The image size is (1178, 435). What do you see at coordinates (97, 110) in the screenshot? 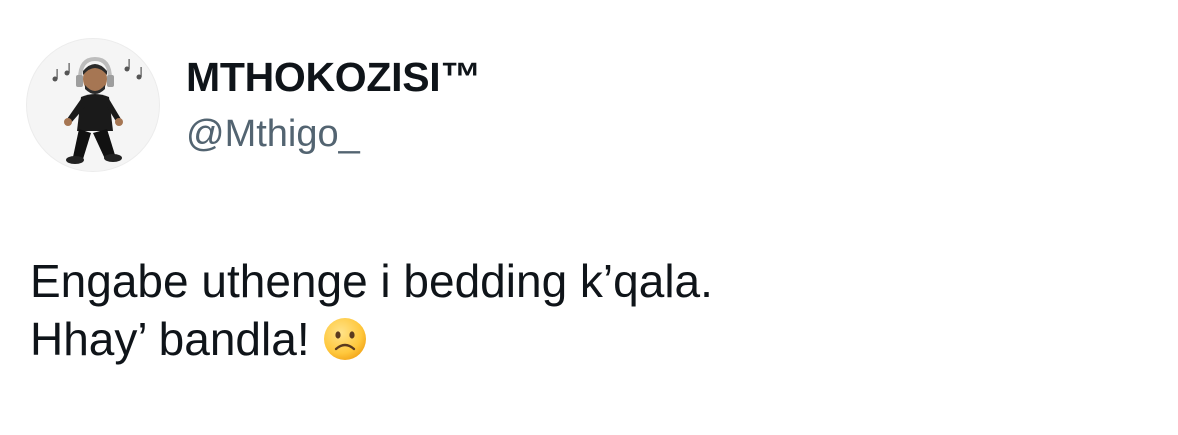
I see `avatar-illustration-icon` at bounding box center [97, 110].